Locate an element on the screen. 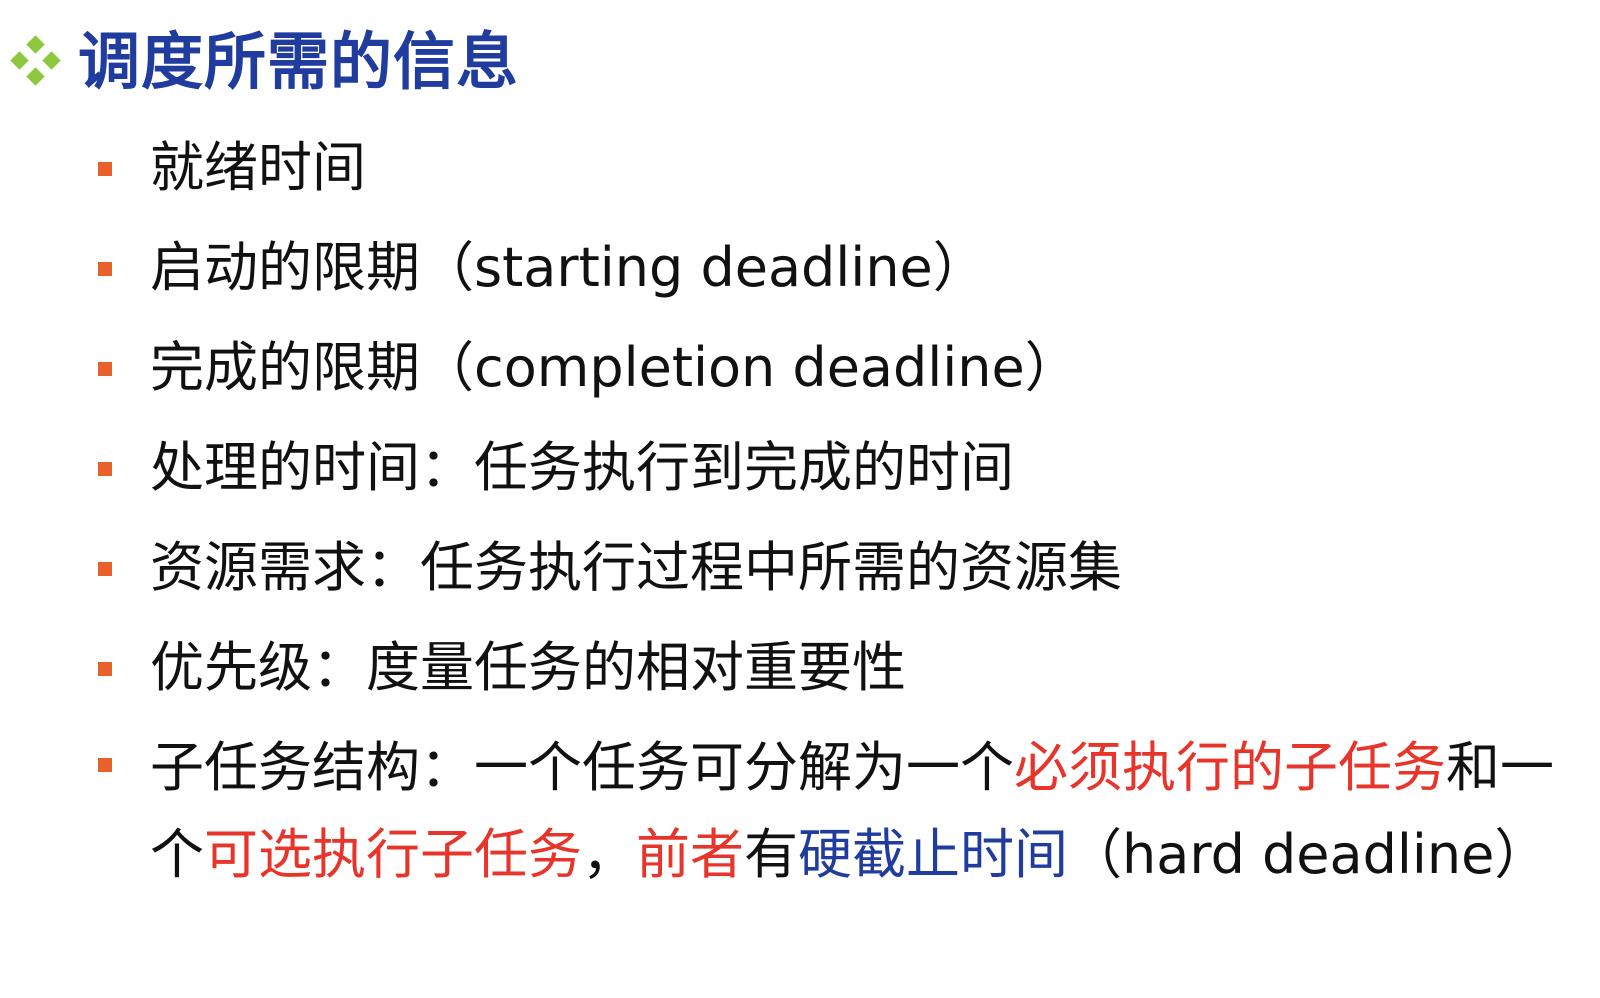  title-row: 调度所需的信息 is located at coordinates (263, 62).